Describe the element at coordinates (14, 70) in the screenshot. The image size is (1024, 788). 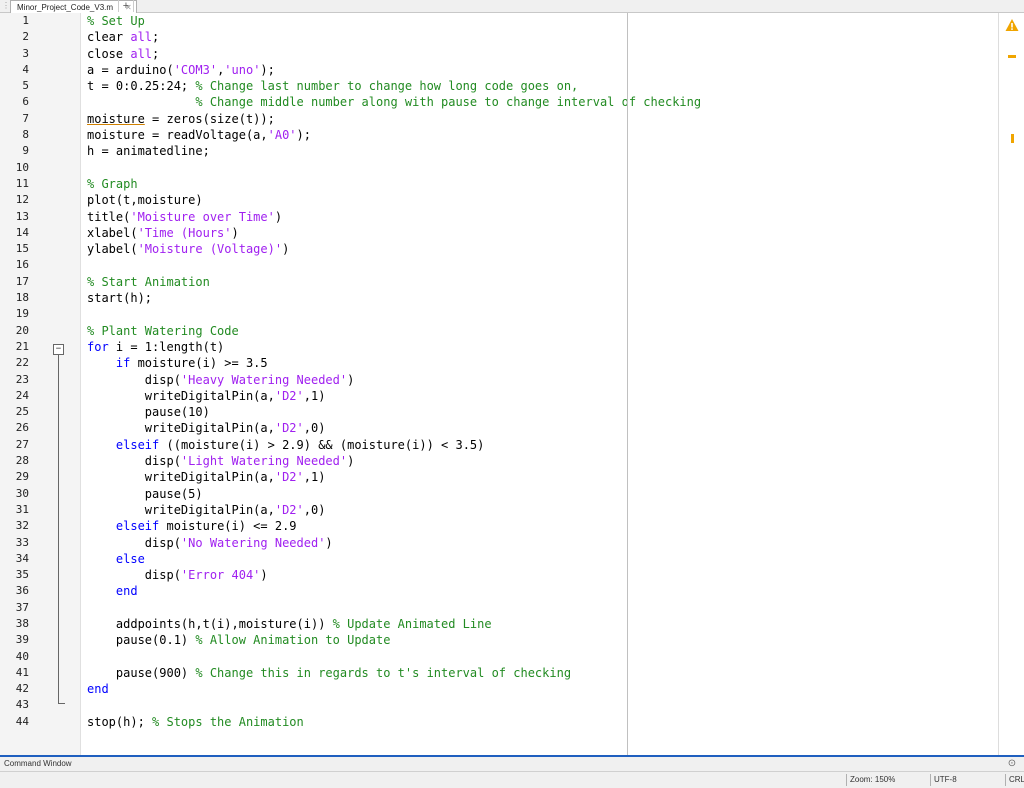
I see `line-number: 4` at that location.